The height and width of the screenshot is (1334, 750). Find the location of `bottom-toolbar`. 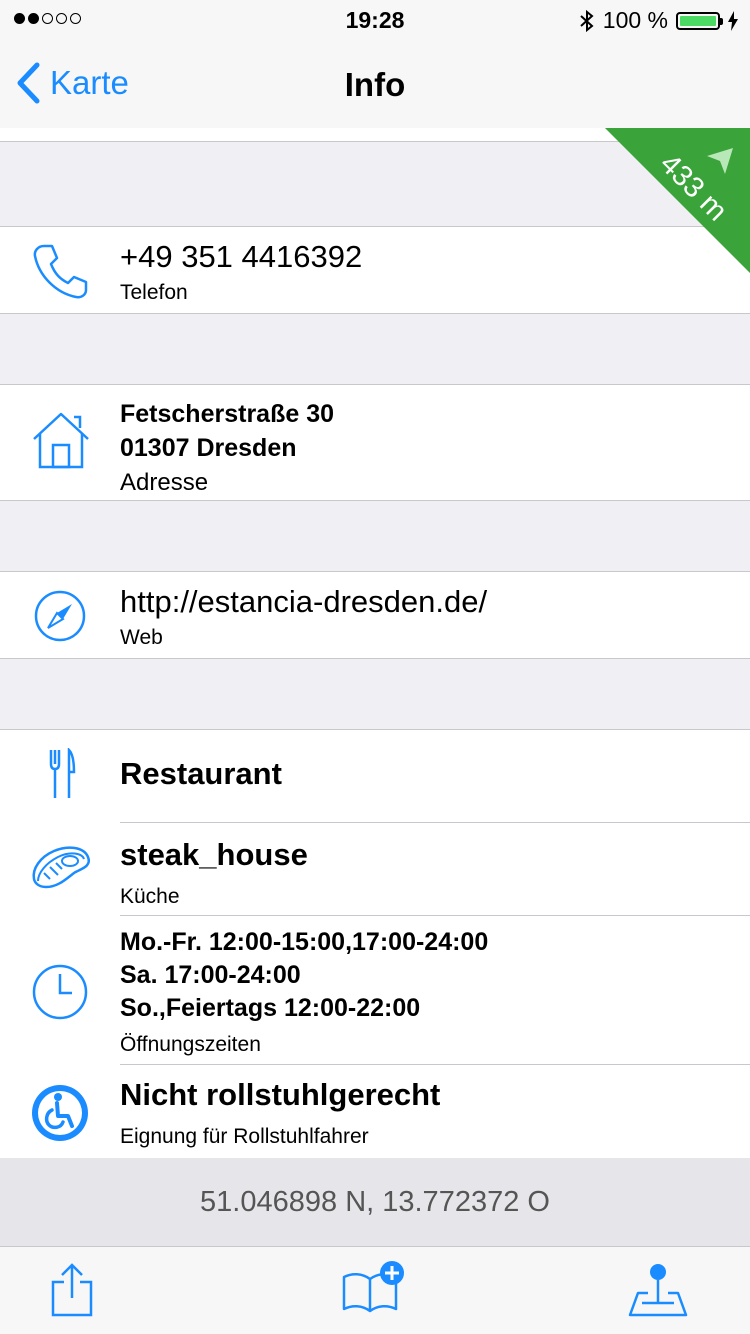

bottom-toolbar is located at coordinates (375, 1290).